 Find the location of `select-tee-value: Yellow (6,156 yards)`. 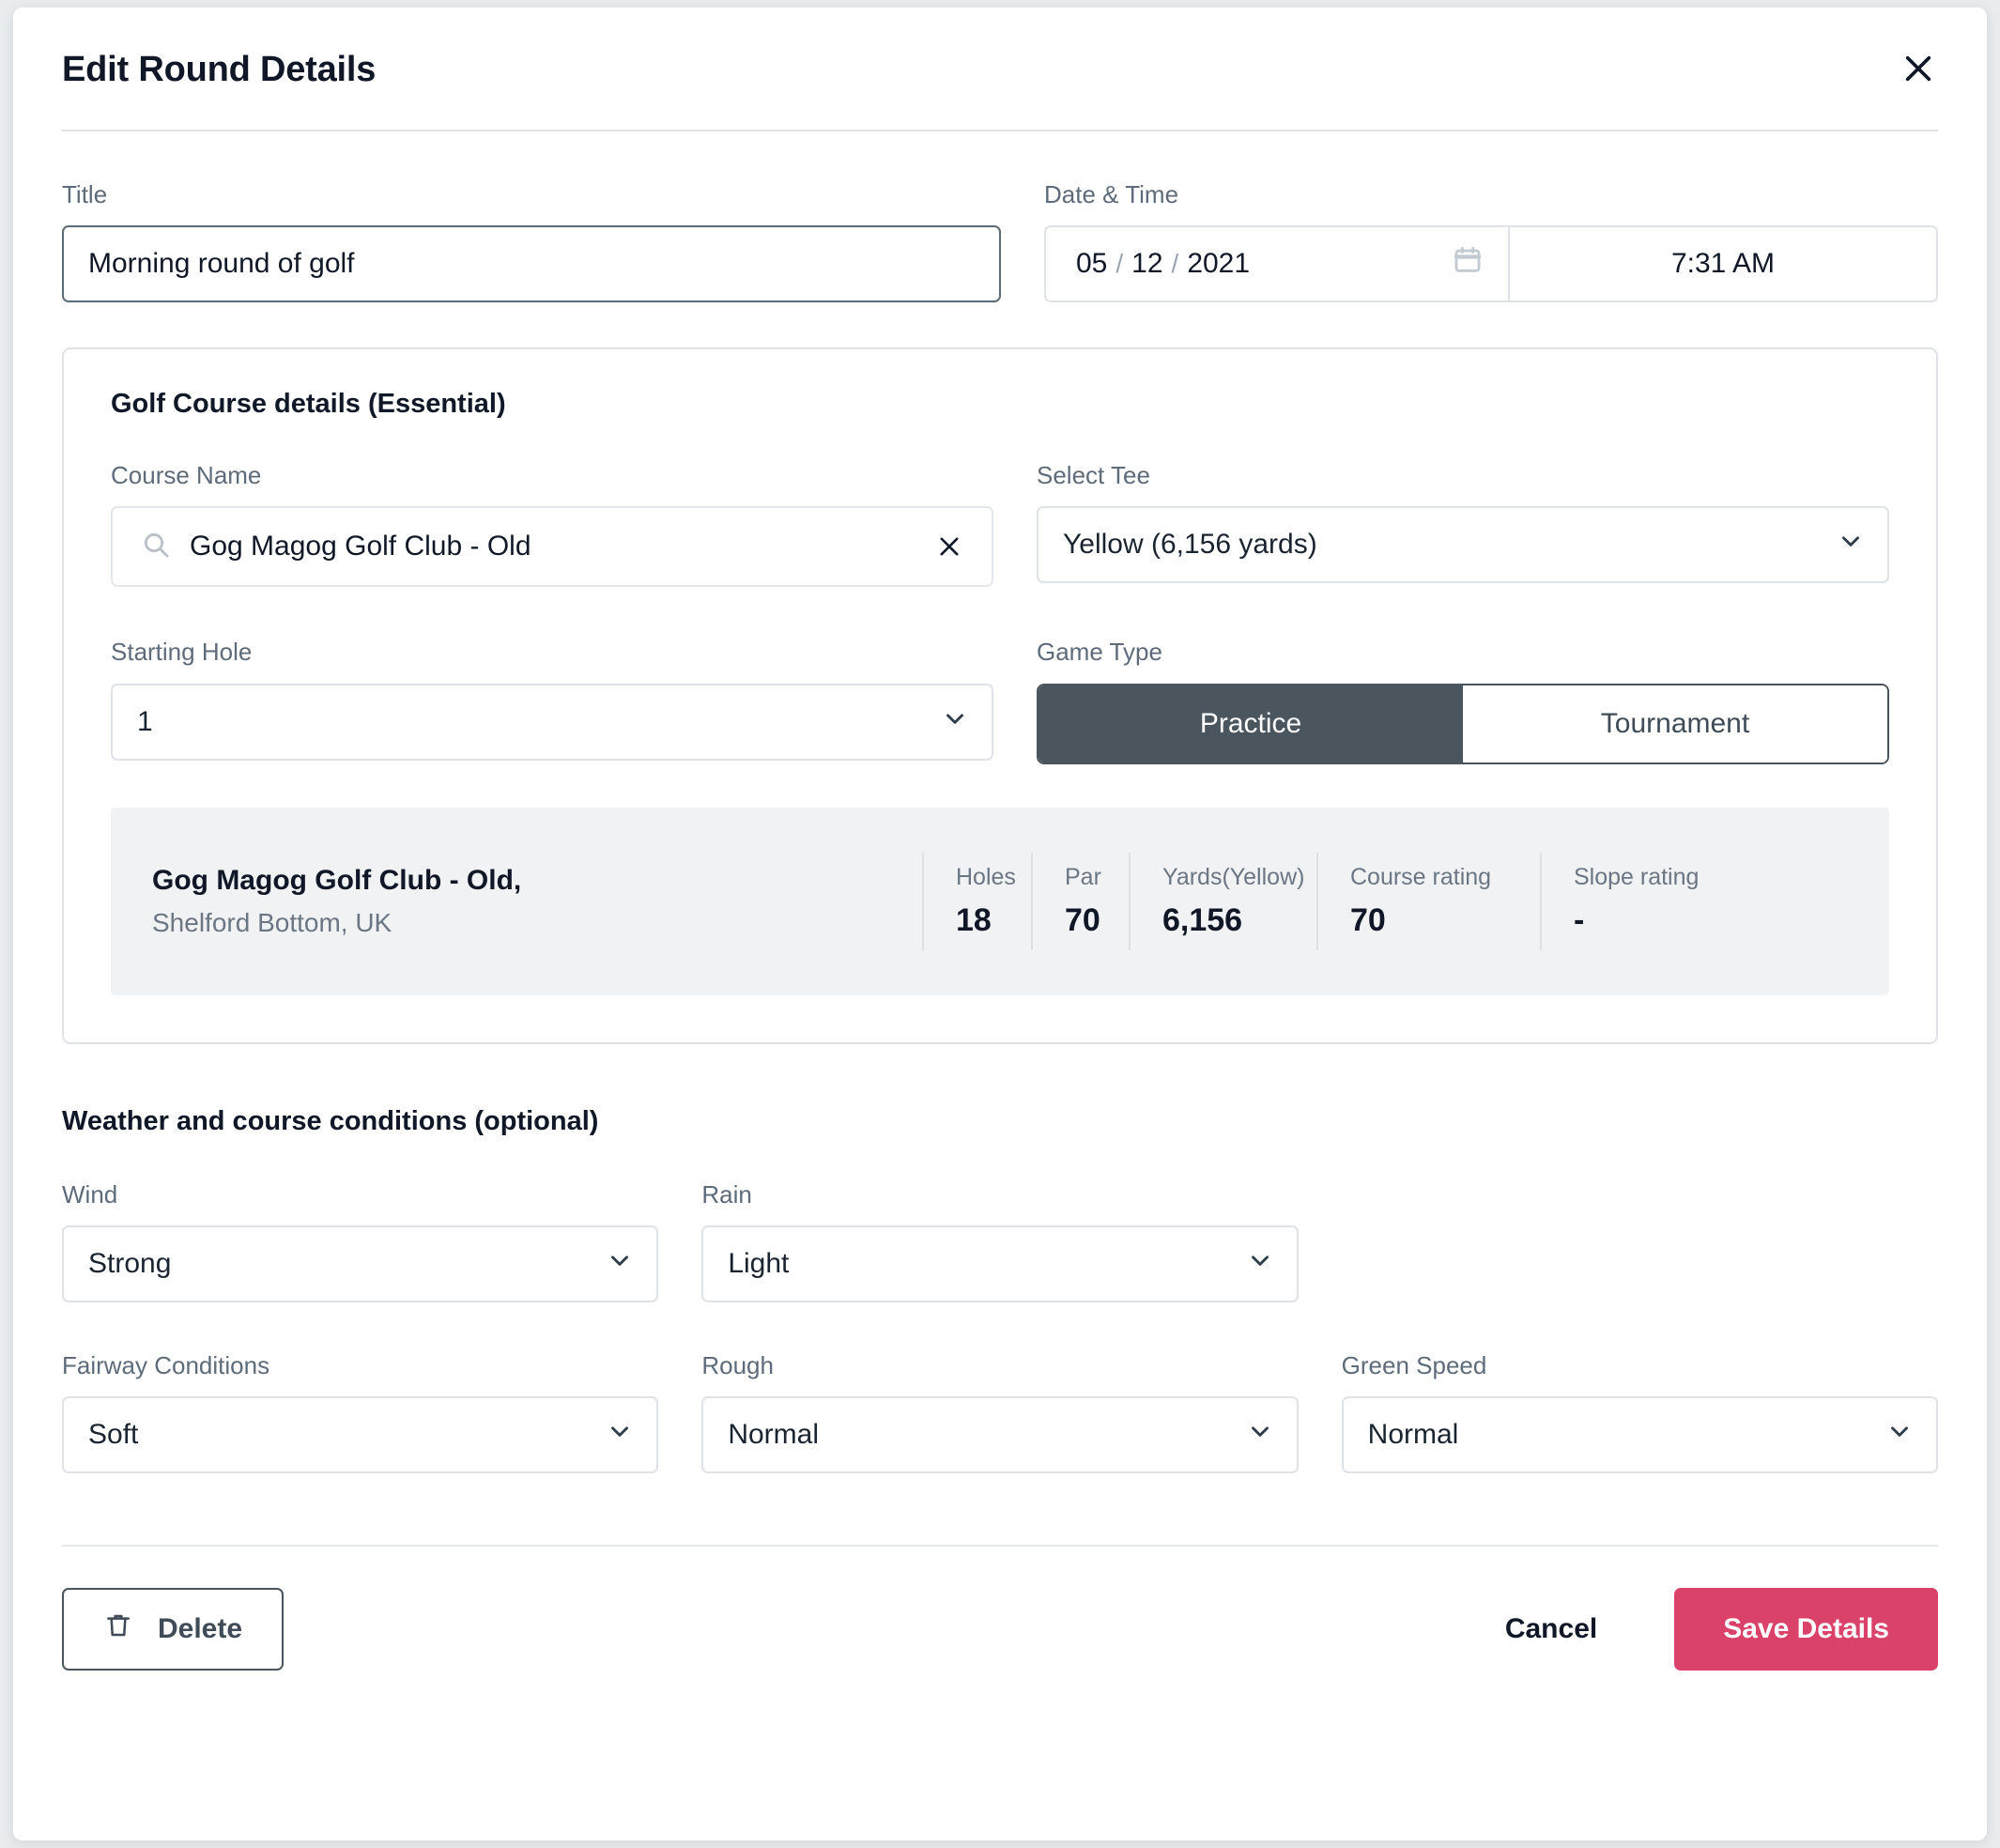

select-tee-value: Yellow (6,156 yards) is located at coordinates (1190, 545).